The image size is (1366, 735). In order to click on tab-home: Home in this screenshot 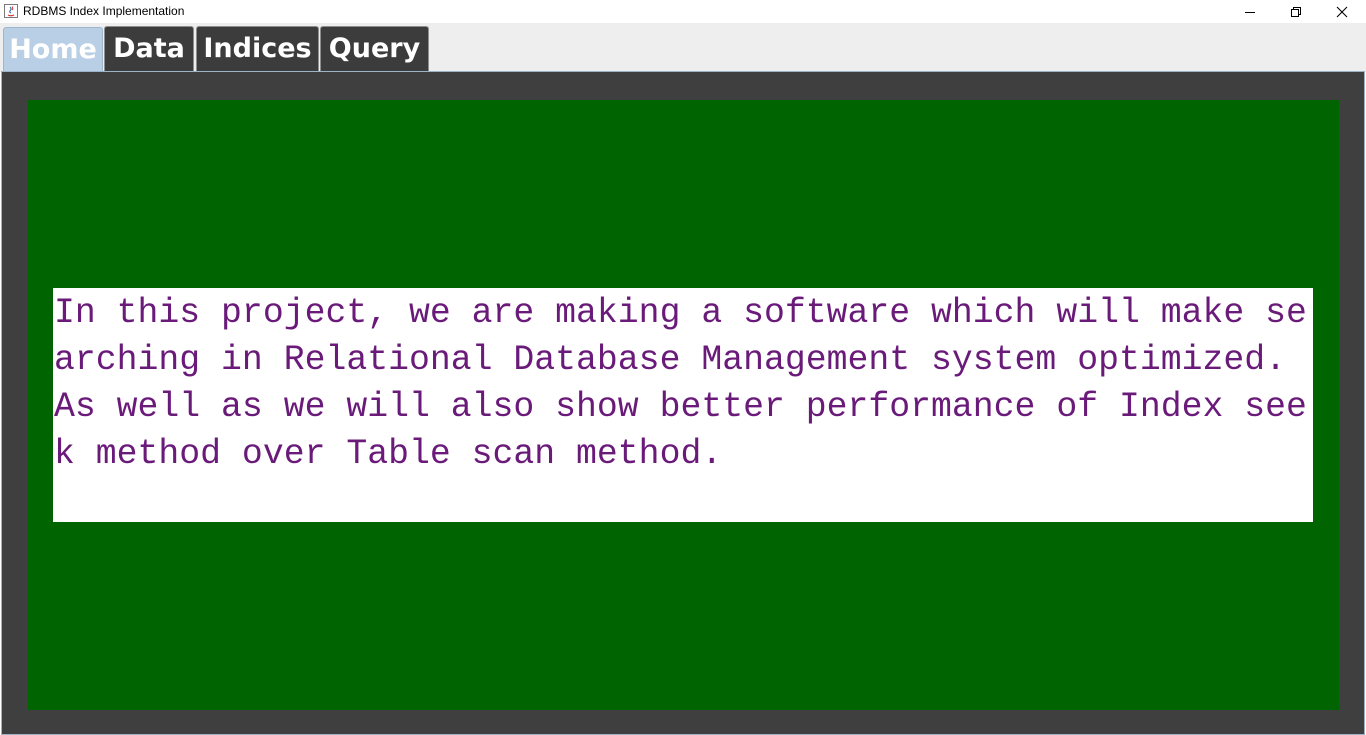, I will do `click(53, 49)`.